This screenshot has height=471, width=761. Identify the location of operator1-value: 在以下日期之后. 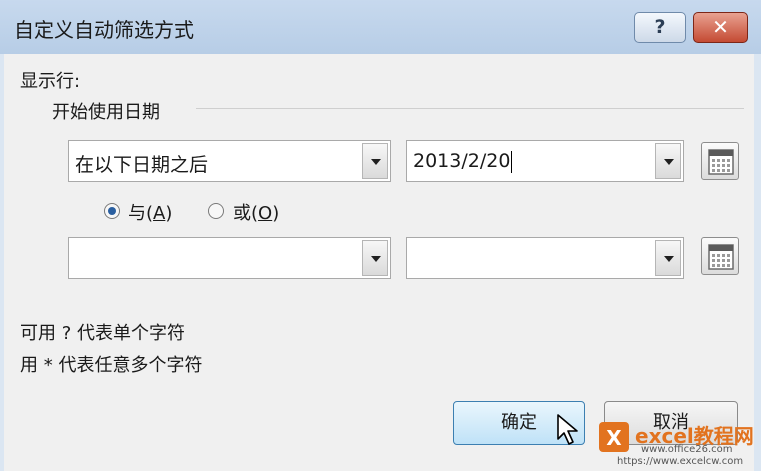
(142, 165).